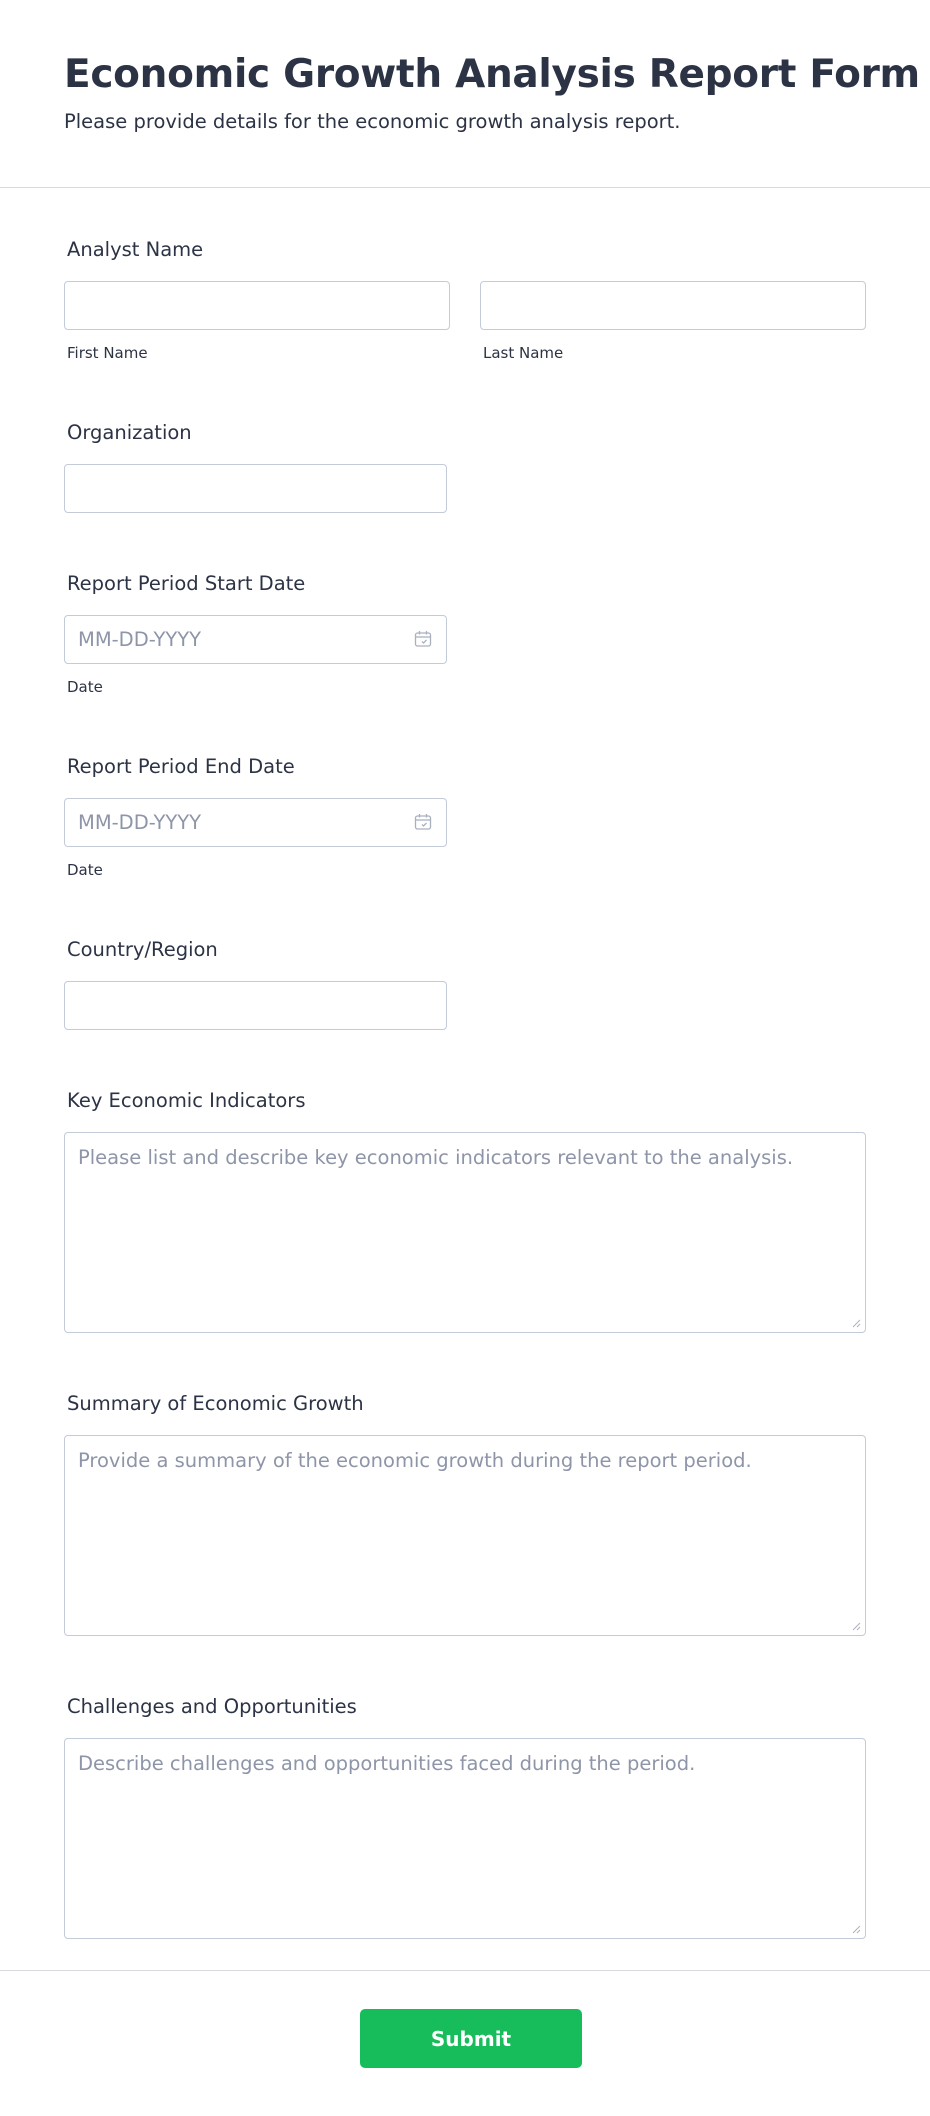  Describe the element at coordinates (255, 822) in the screenshot. I see `end-date-input: MM-DD-YYYY` at that location.